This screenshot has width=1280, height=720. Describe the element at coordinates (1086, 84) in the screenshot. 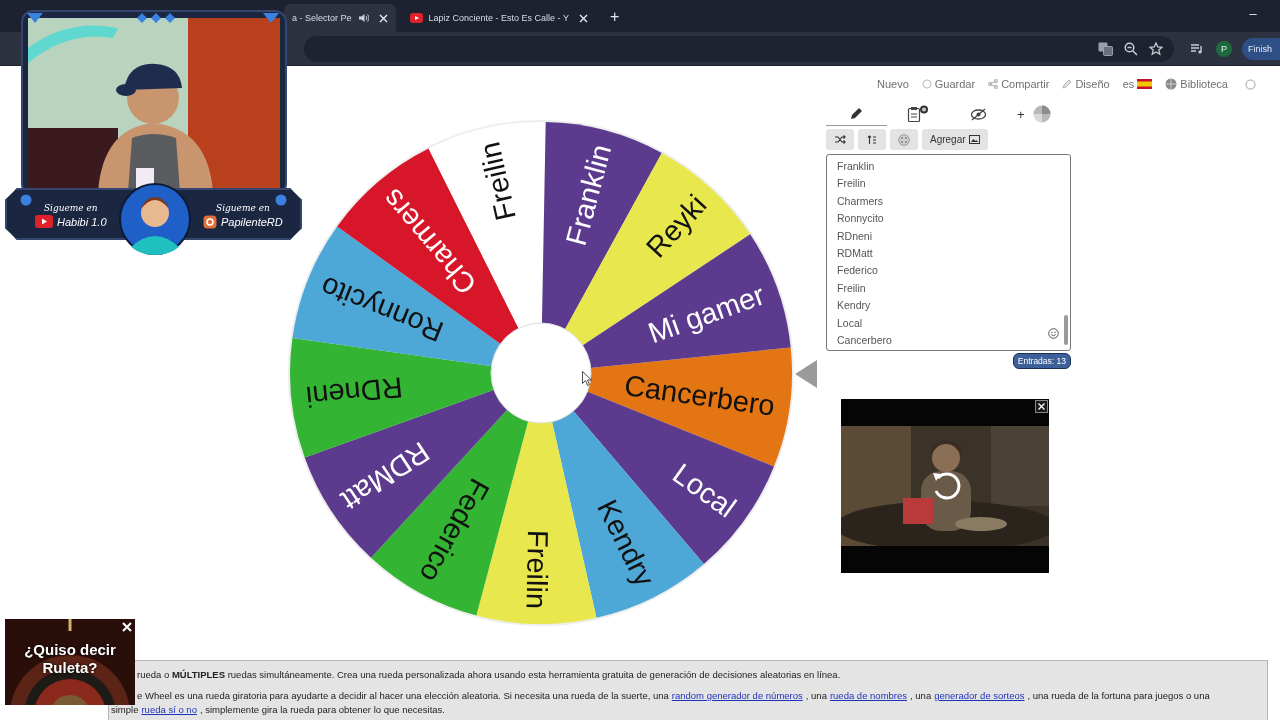

I see `nav-link: Diseño` at that location.